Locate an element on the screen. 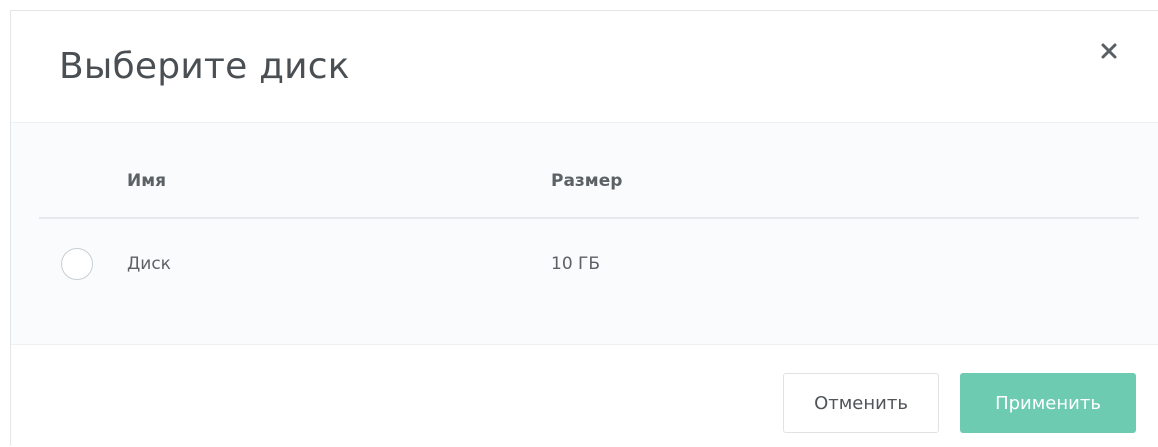  close-icon is located at coordinates (1109, 51).